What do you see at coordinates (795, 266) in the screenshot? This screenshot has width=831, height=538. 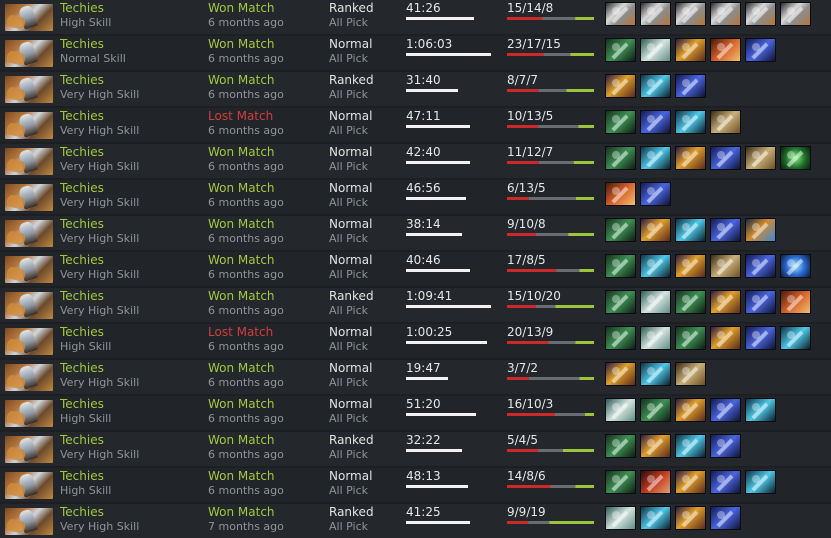 I see `blue-swirl-item-icon` at bounding box center [795, 266].